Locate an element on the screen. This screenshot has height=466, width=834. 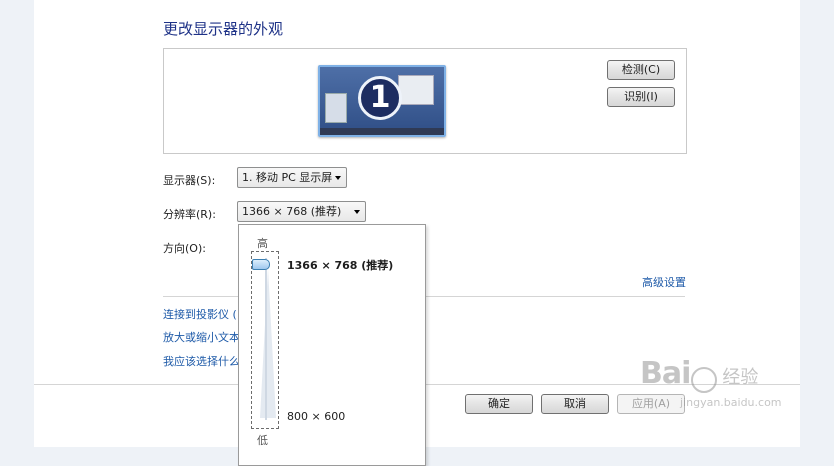
high-label: 高 is located at coordinates (262, 243).